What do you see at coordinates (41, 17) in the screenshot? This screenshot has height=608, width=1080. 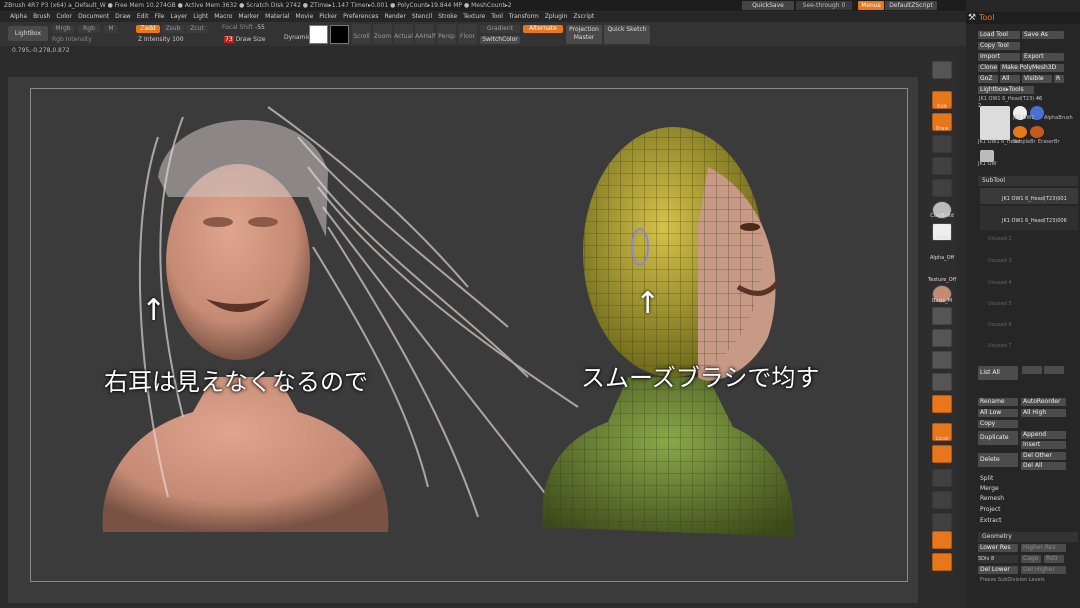 I see `menu-brush: Brush` at bounding box center [41, 17].